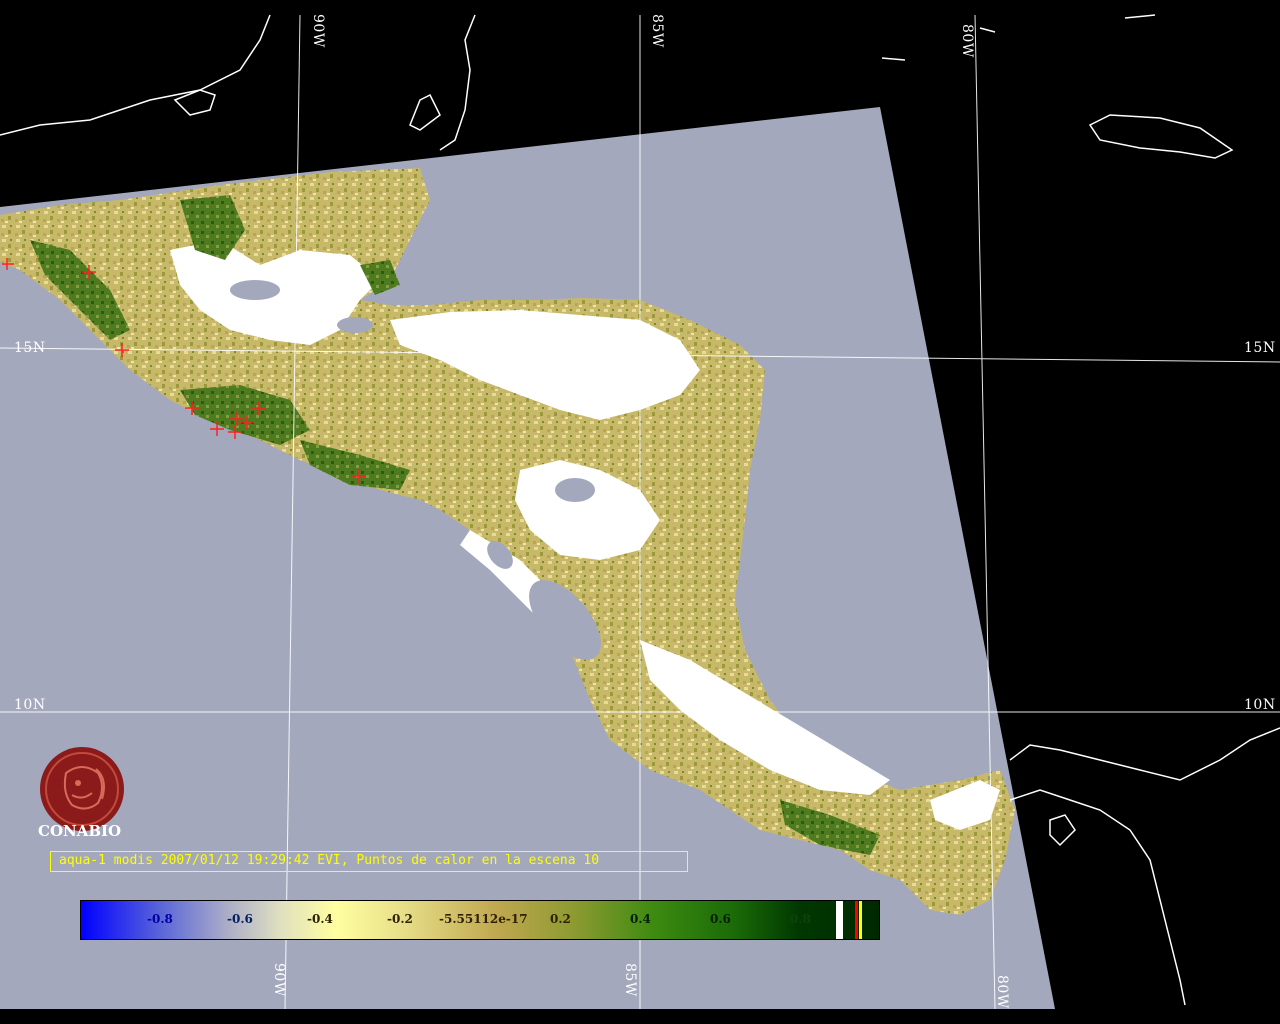 The height and width of the screenshot is (1024, 1280). Describe the element at coordinates (630, 980) in the screenshot. I see `lon-label-85w-bottom: 85W` at that location.